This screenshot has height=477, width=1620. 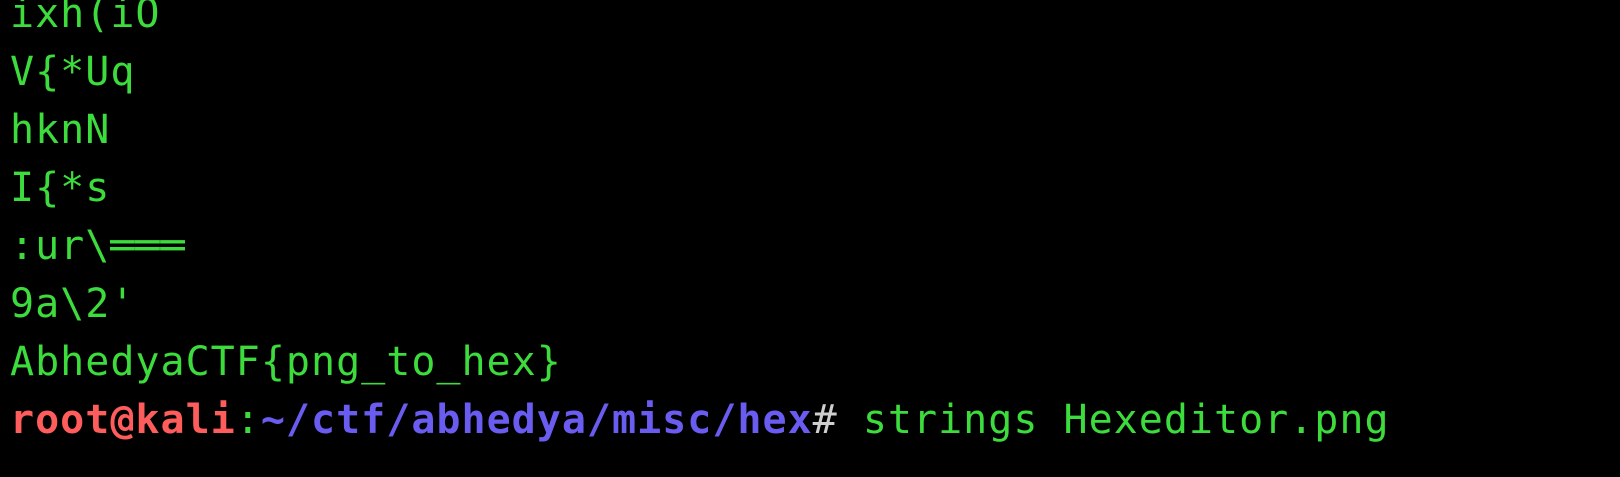 What do you see at coordinates (286, 362) in the screenshot?
I see `flag-output-line: AbhedyaCTF{png_to_hex}` at bounding box center [286, 362].